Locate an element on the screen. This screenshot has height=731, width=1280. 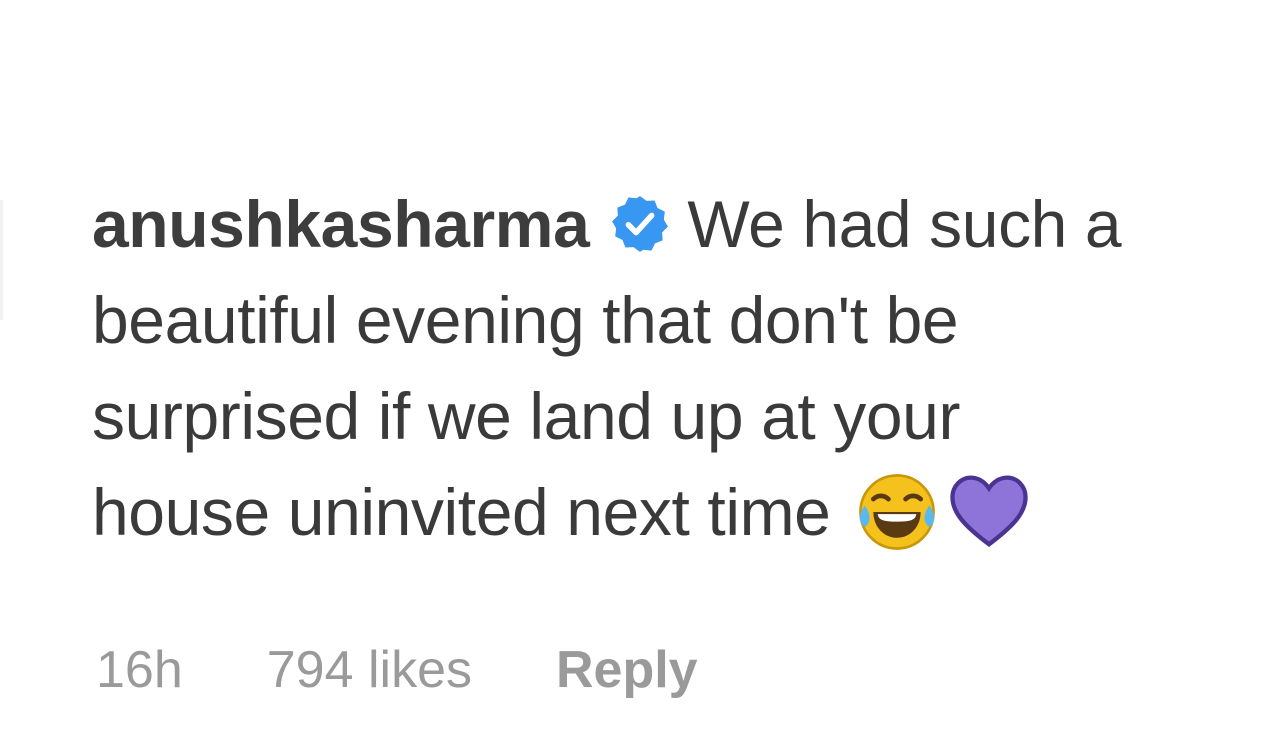
comment-text-line3: surprised if we land up at your is located at coordinates (526, 416).